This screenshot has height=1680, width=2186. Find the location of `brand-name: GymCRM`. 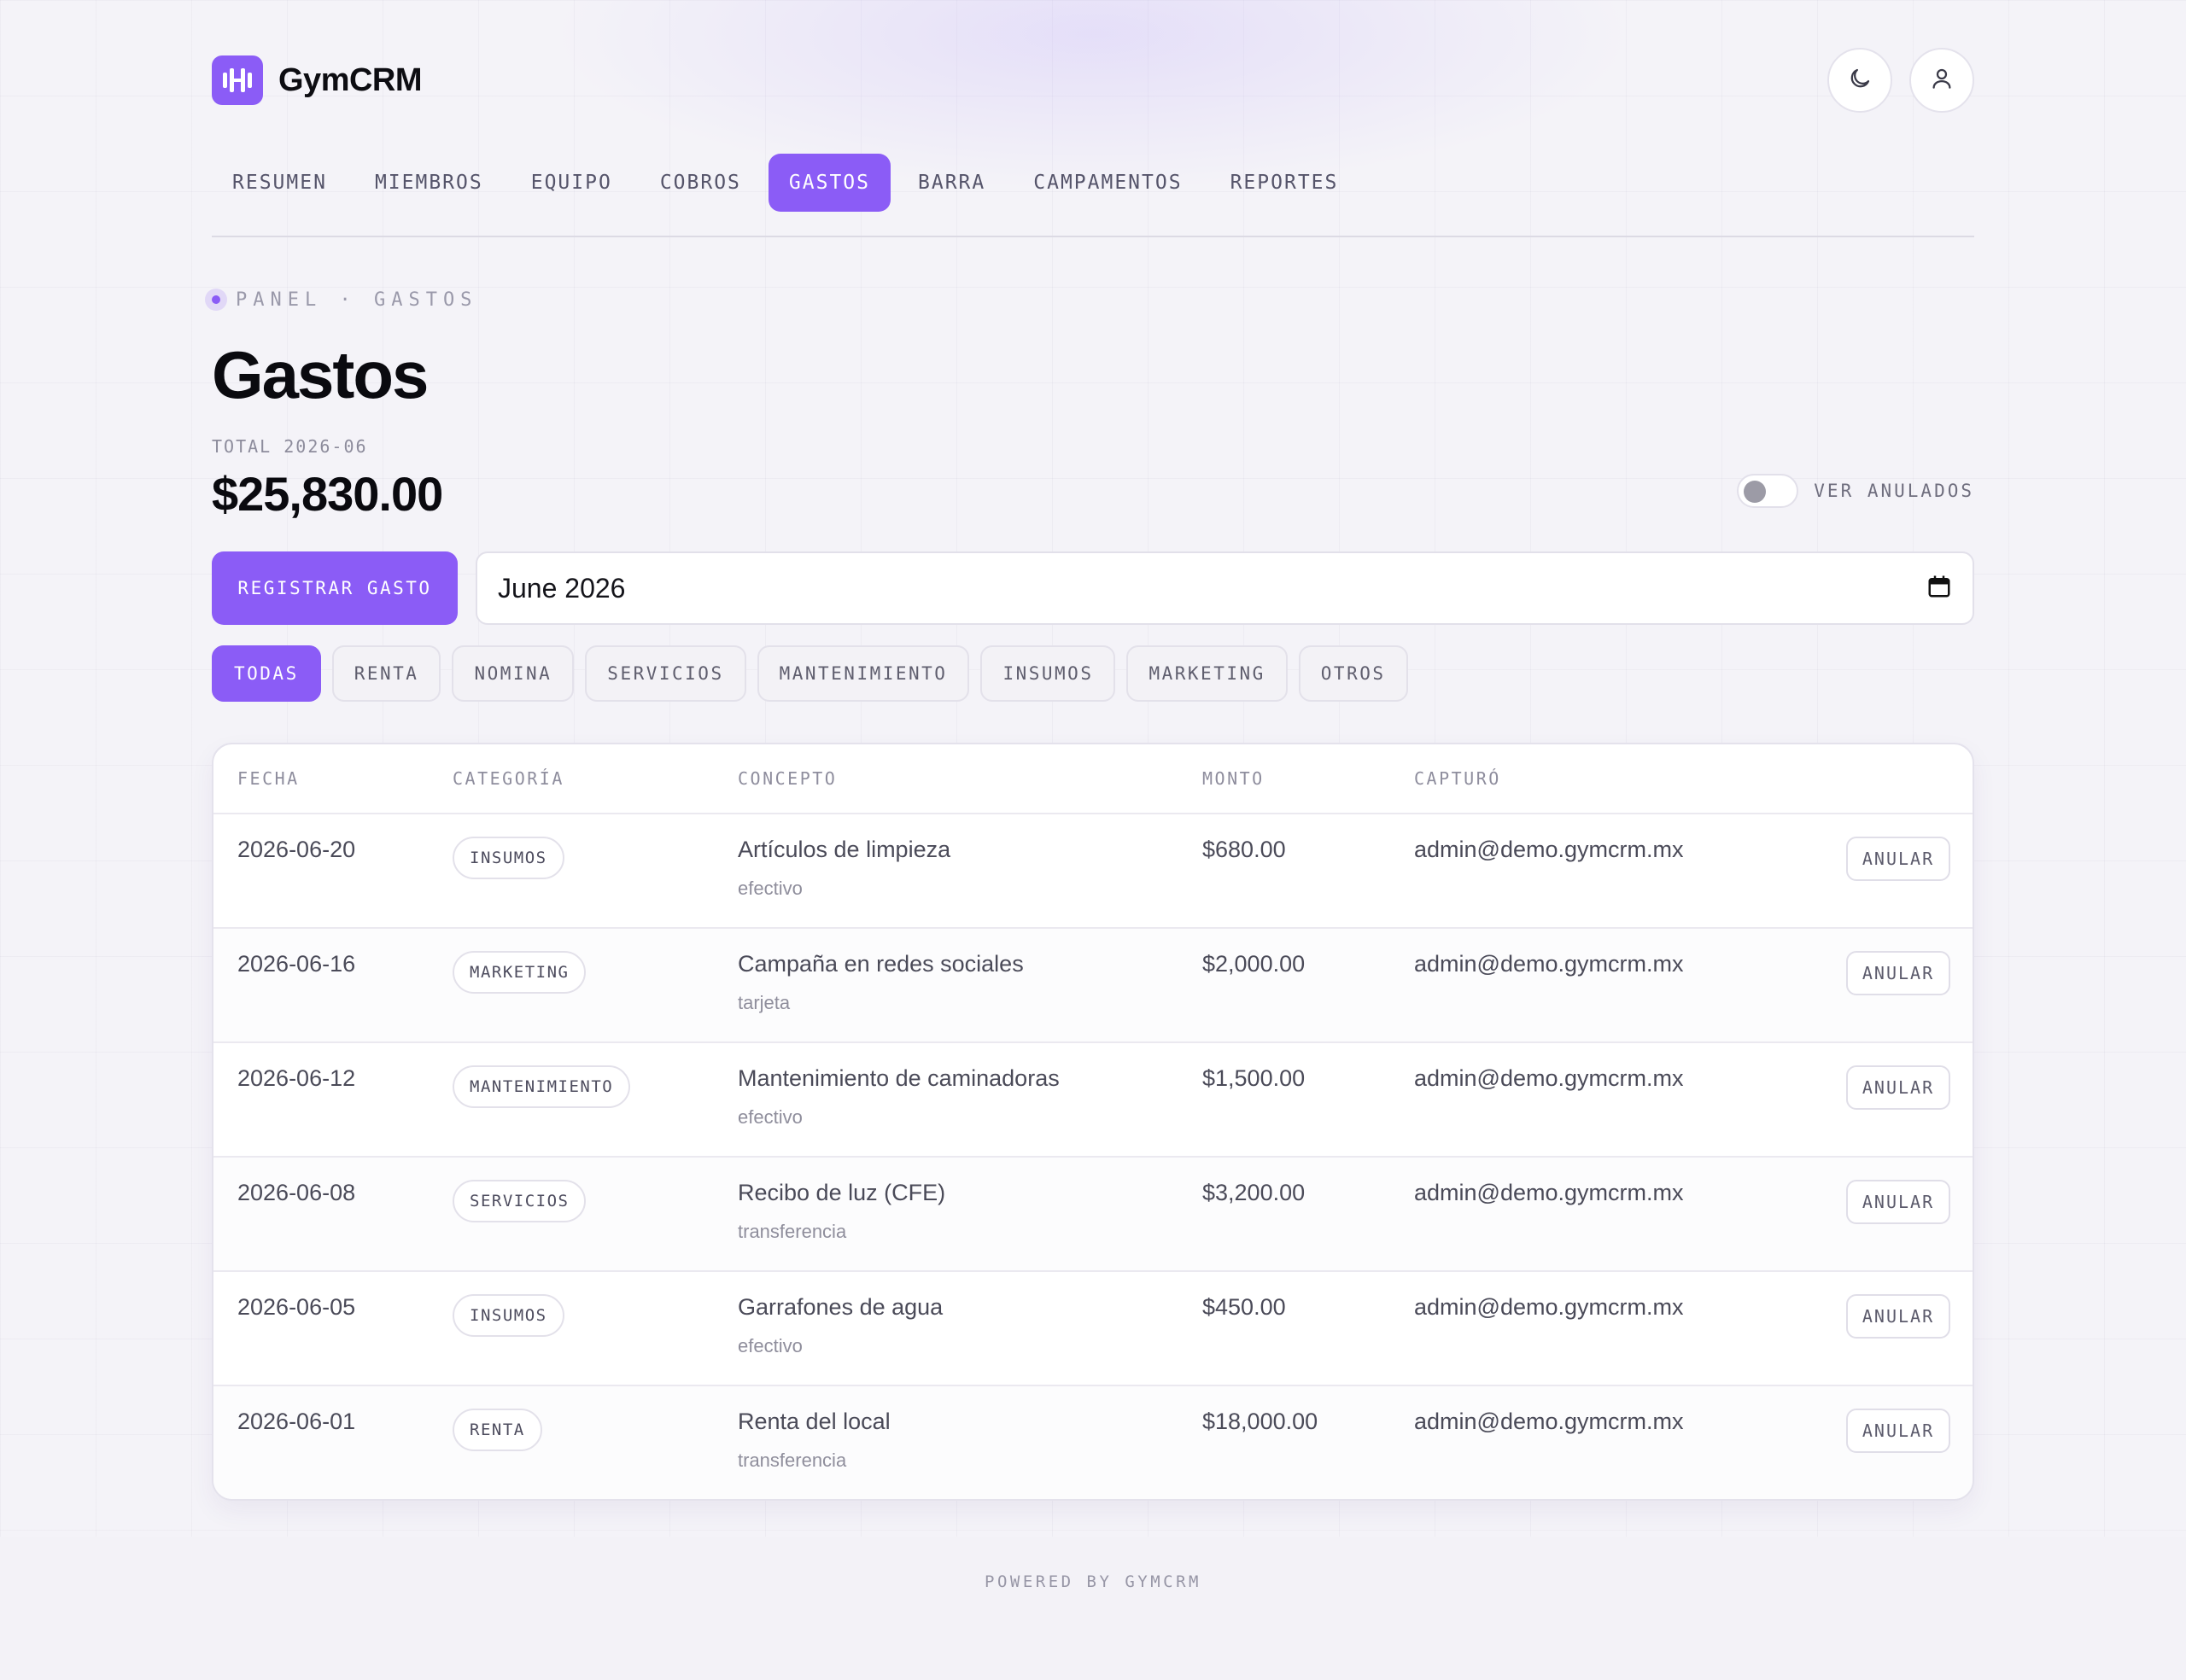

brand-name: GymCRM is located at coordinates (350, 79).